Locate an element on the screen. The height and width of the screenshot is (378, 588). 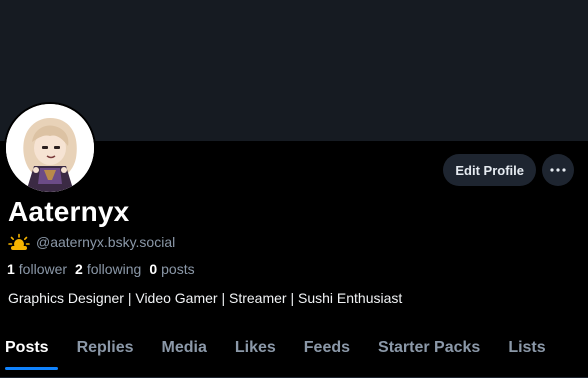
following-label: following is located at coordinates (114, 269).